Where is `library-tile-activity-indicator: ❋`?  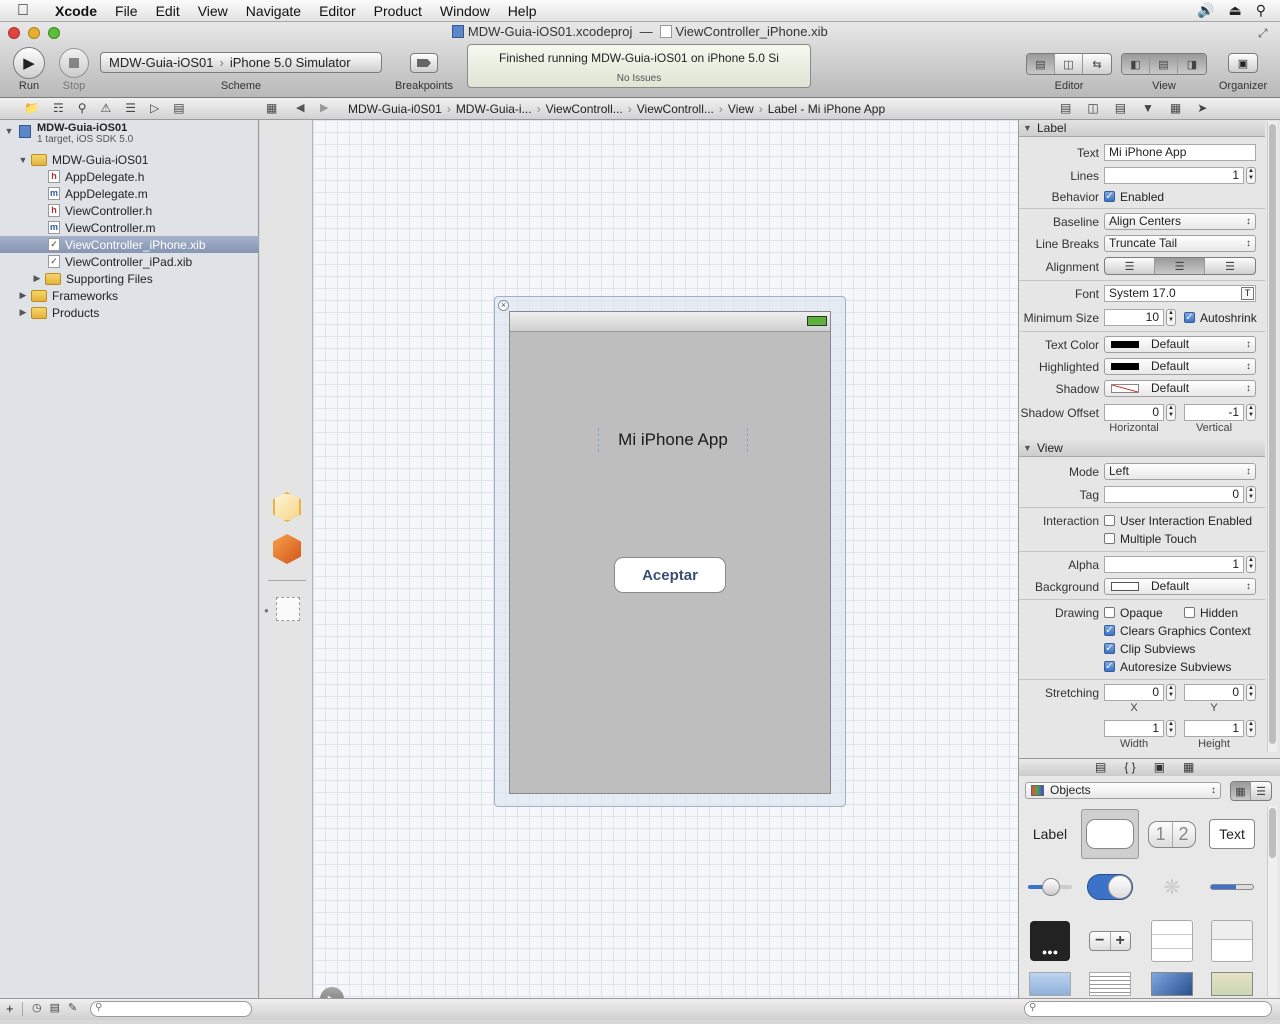 library-tile-activity-indicator: ❋ is located at coordinates (1172, 887).